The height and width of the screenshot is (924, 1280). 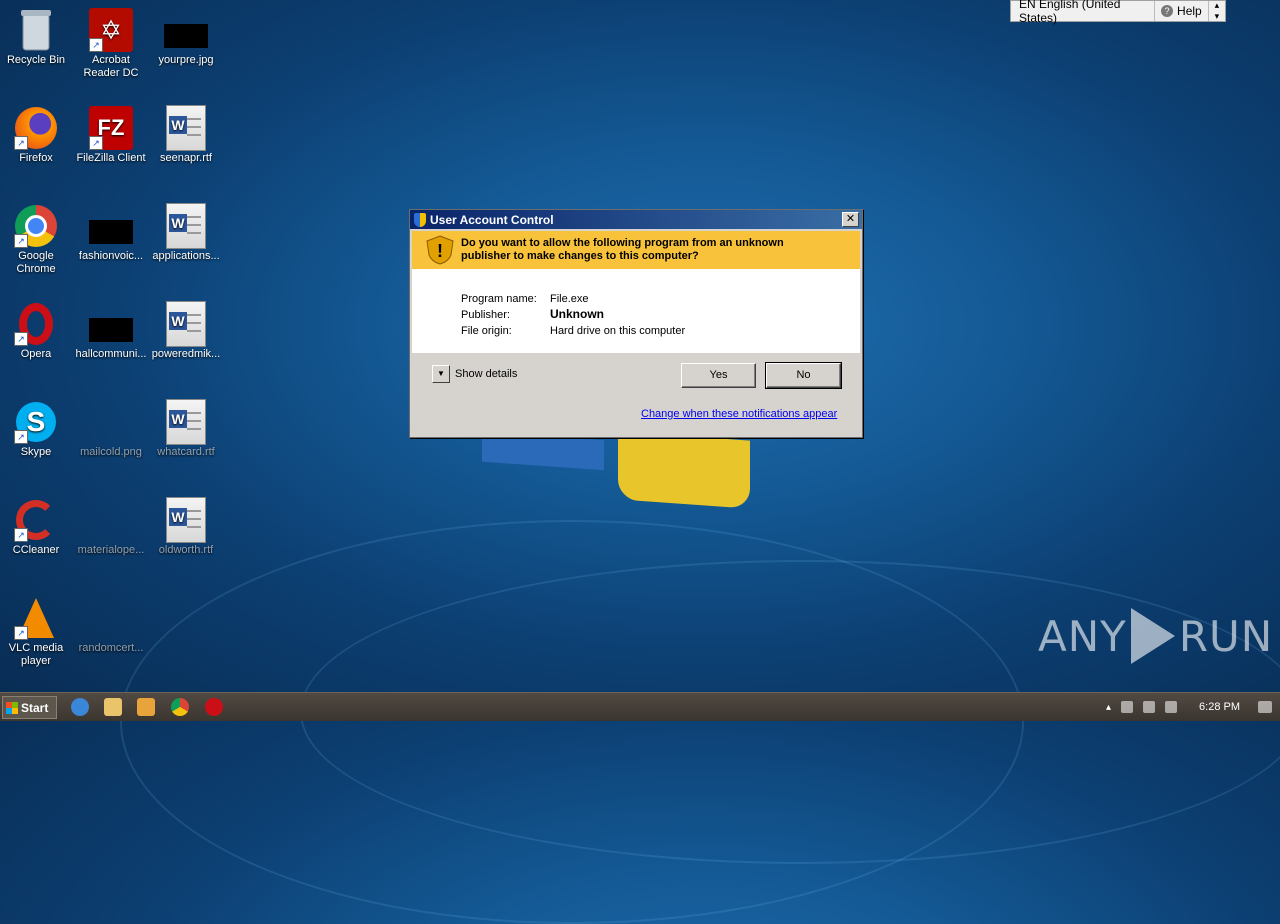 What do you see at coordinates (640, 706) in the screenshot?
I see `taskbar: Start ▴ 6:28 PM` at bounding box center [640, 706].